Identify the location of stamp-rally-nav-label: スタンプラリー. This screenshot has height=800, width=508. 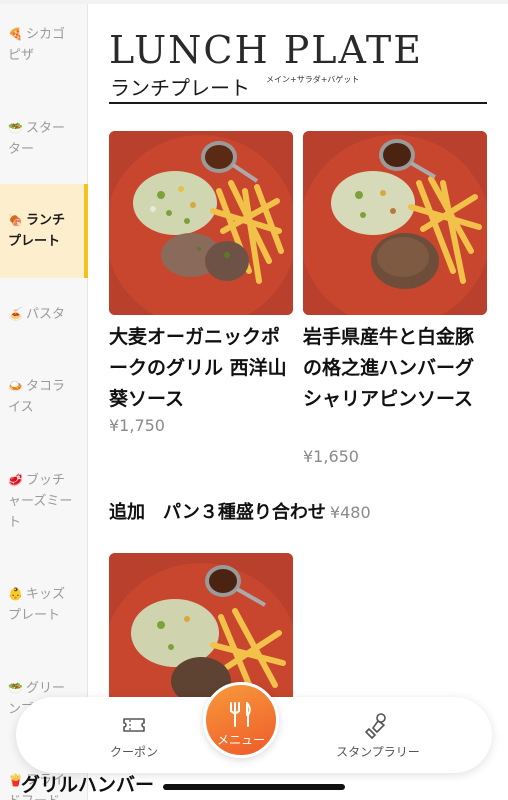
(378, 752).